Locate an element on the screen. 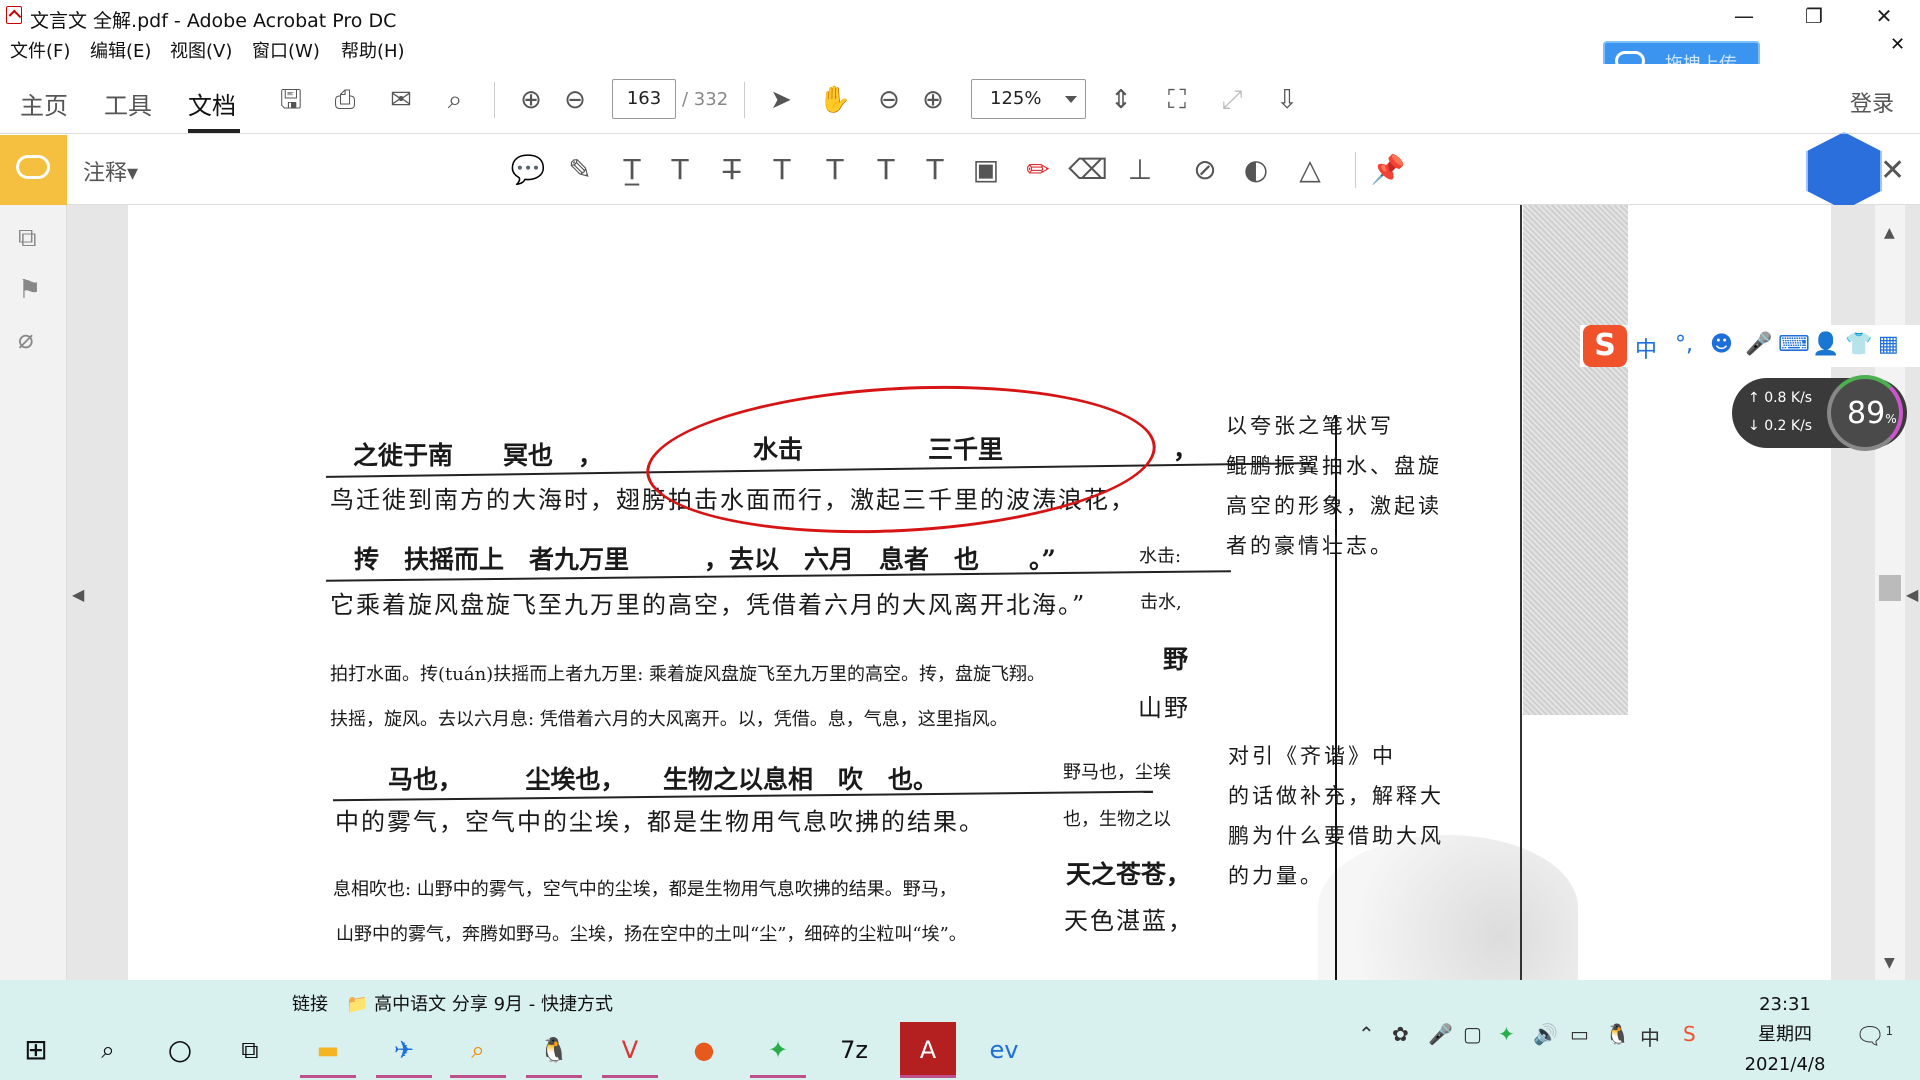  page-thumbnails-icon: ⧉ is located at coordinates (33, 240).